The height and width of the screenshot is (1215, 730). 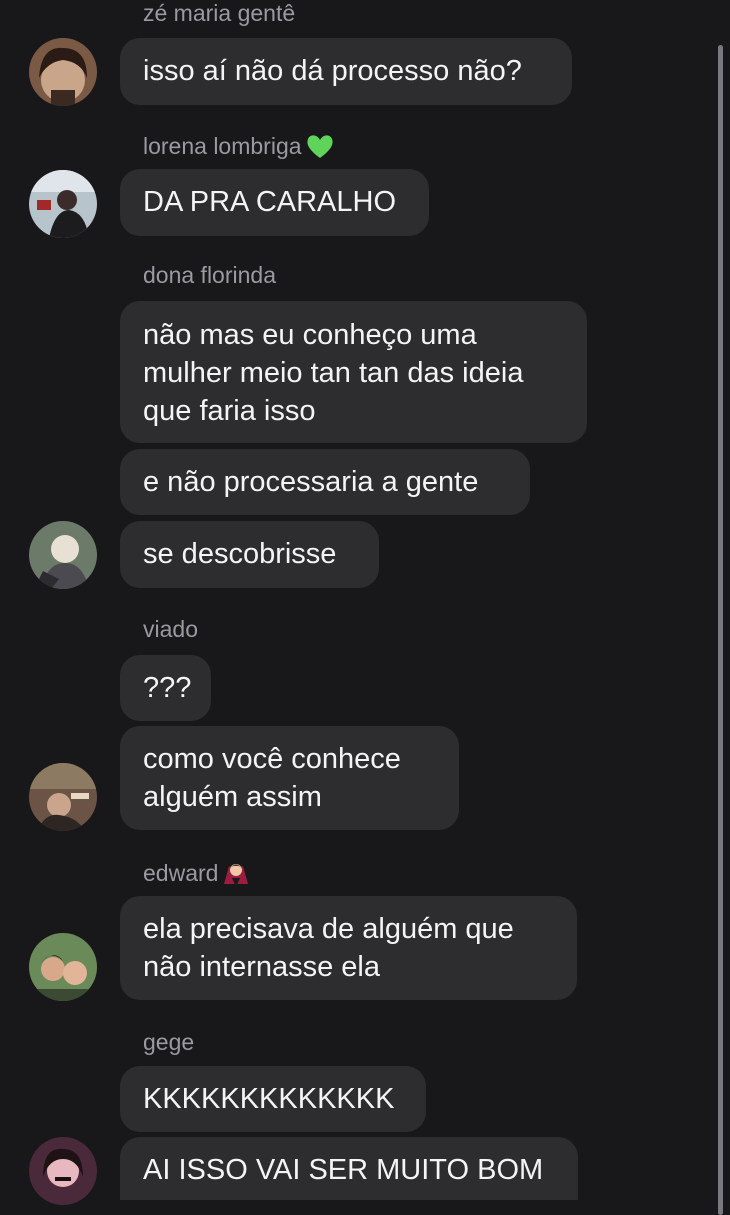 I want to click on green-heart-icon, so click(x=319, y=146).